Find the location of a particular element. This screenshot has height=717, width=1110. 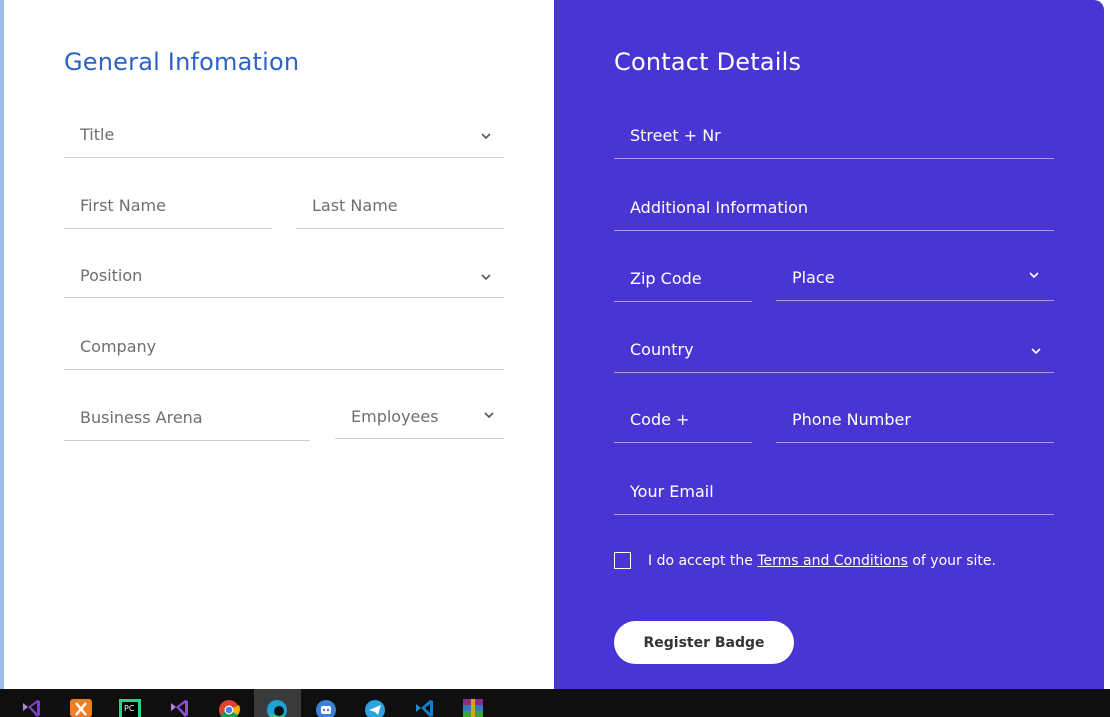

visual-studio-2-icon is located at coordinates (179, 707).